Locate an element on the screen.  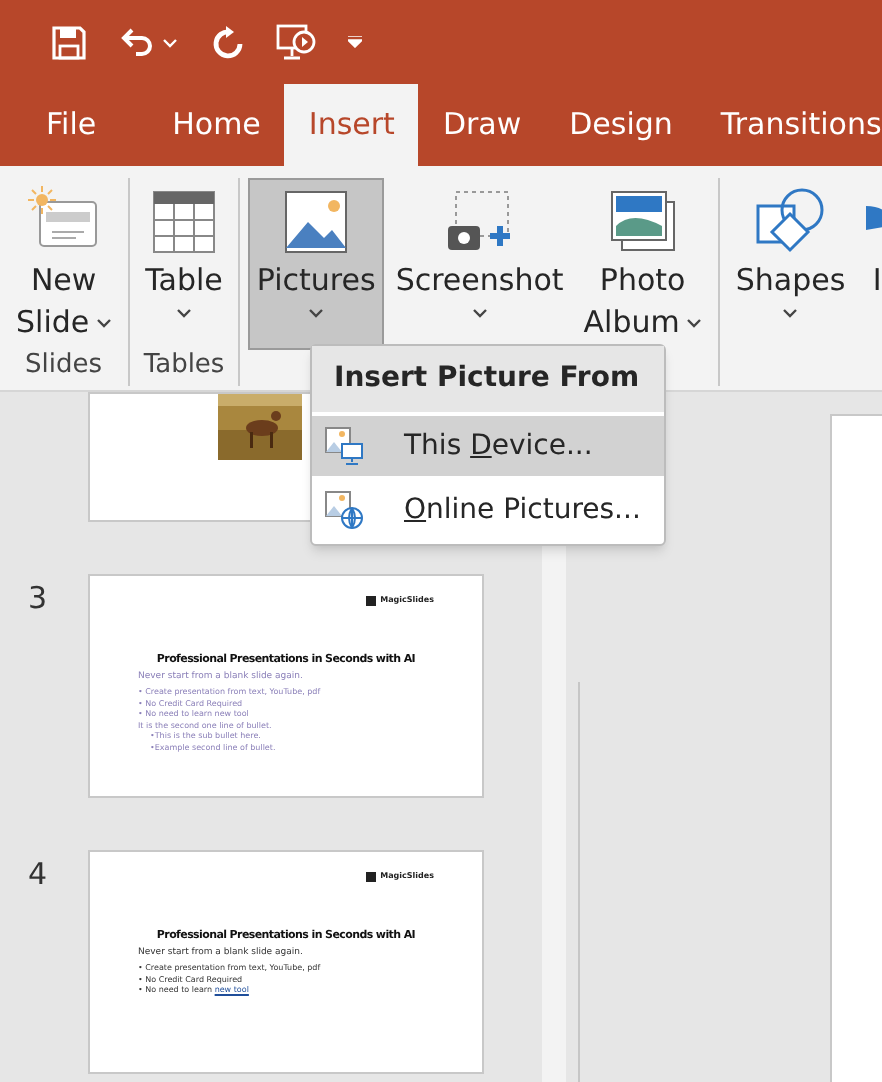
ribbon-button: Pictures is located at coordinates (316, 264).